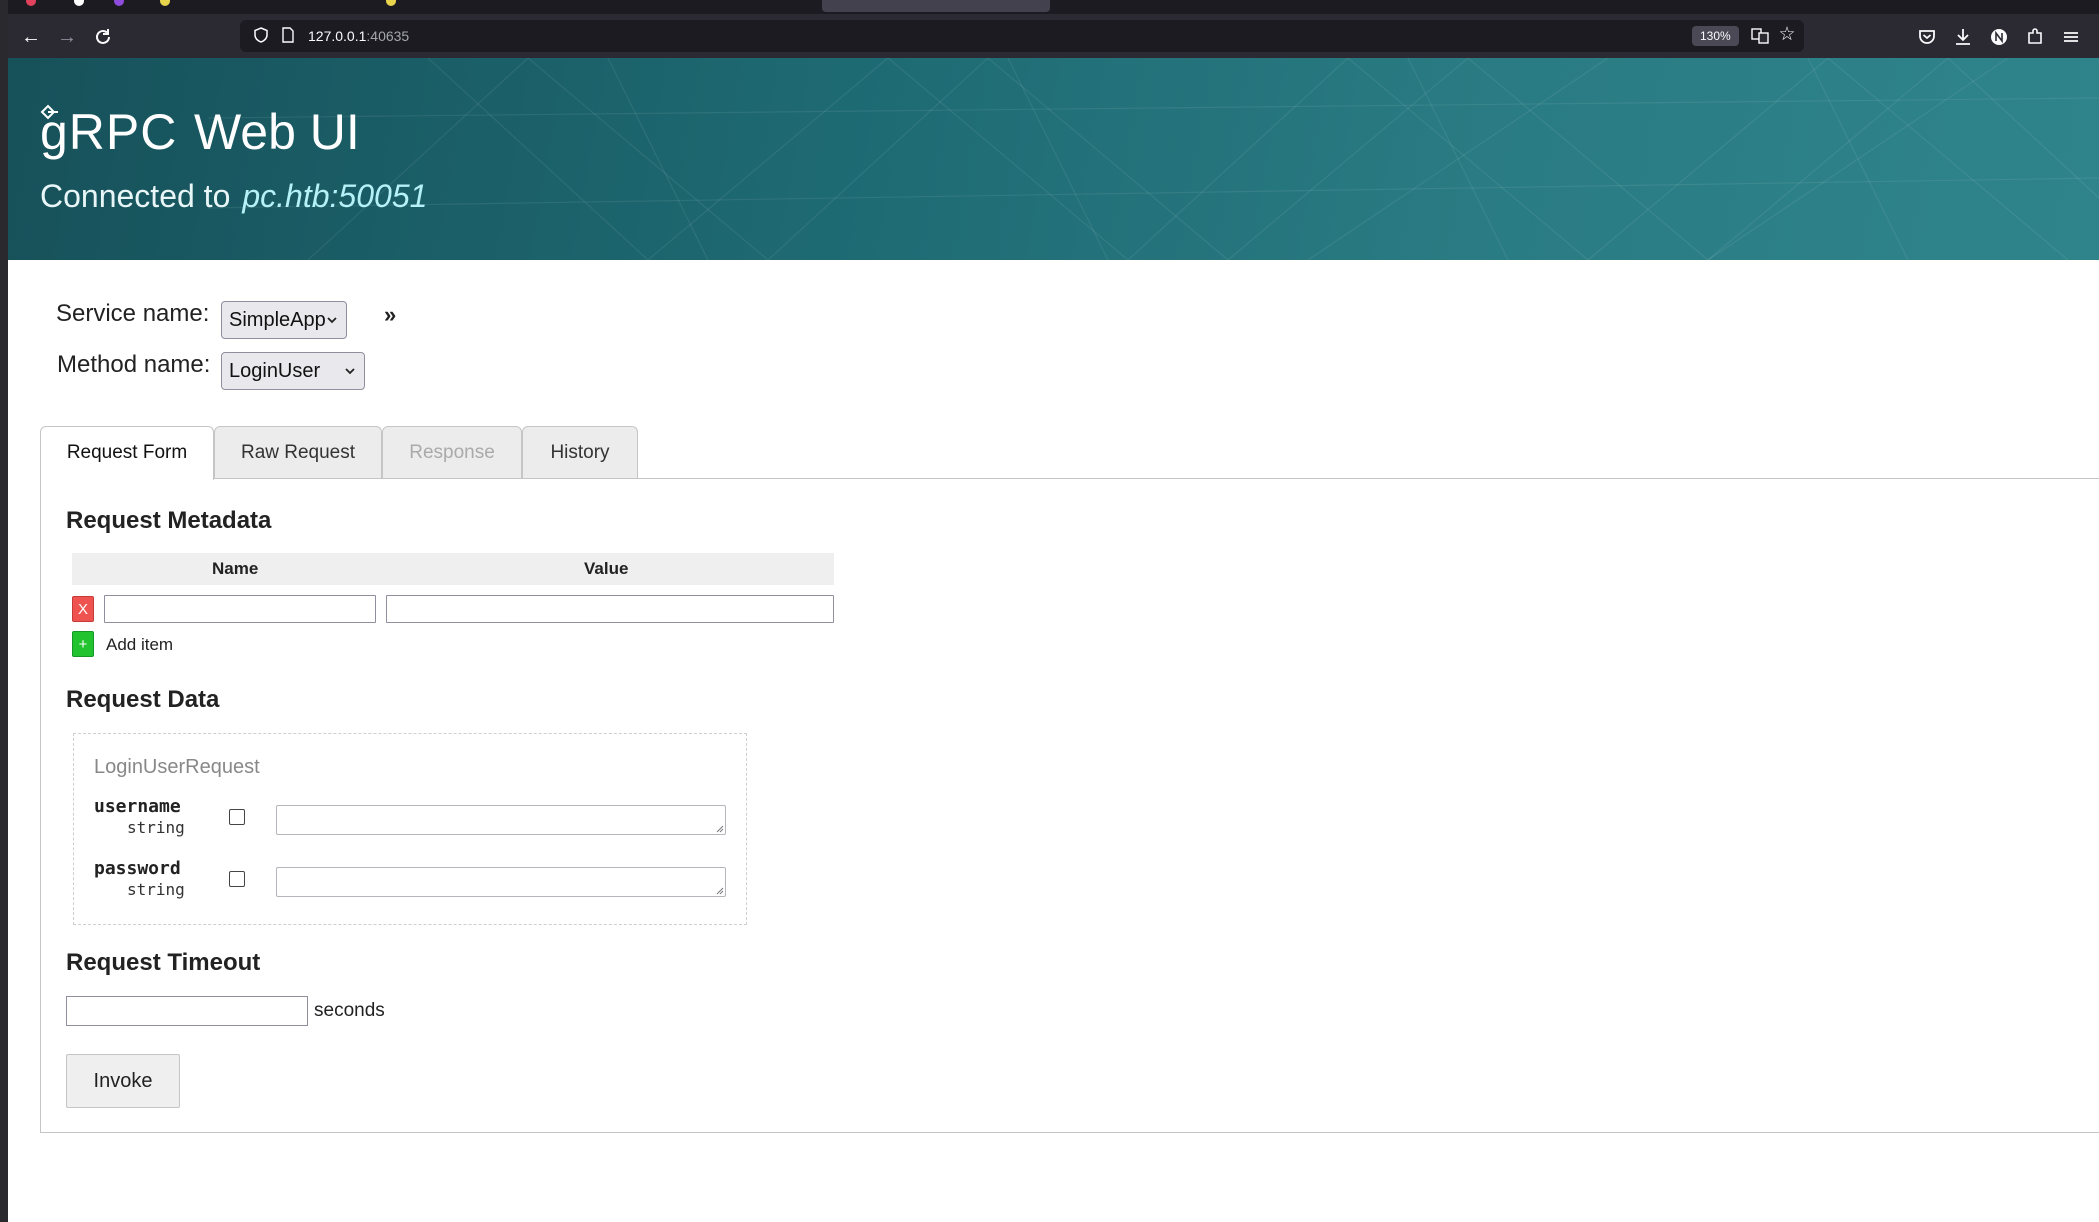 The height and width of the screenshot is (1222, 2099). I want to click on username-checkbox, so click(237, 817).